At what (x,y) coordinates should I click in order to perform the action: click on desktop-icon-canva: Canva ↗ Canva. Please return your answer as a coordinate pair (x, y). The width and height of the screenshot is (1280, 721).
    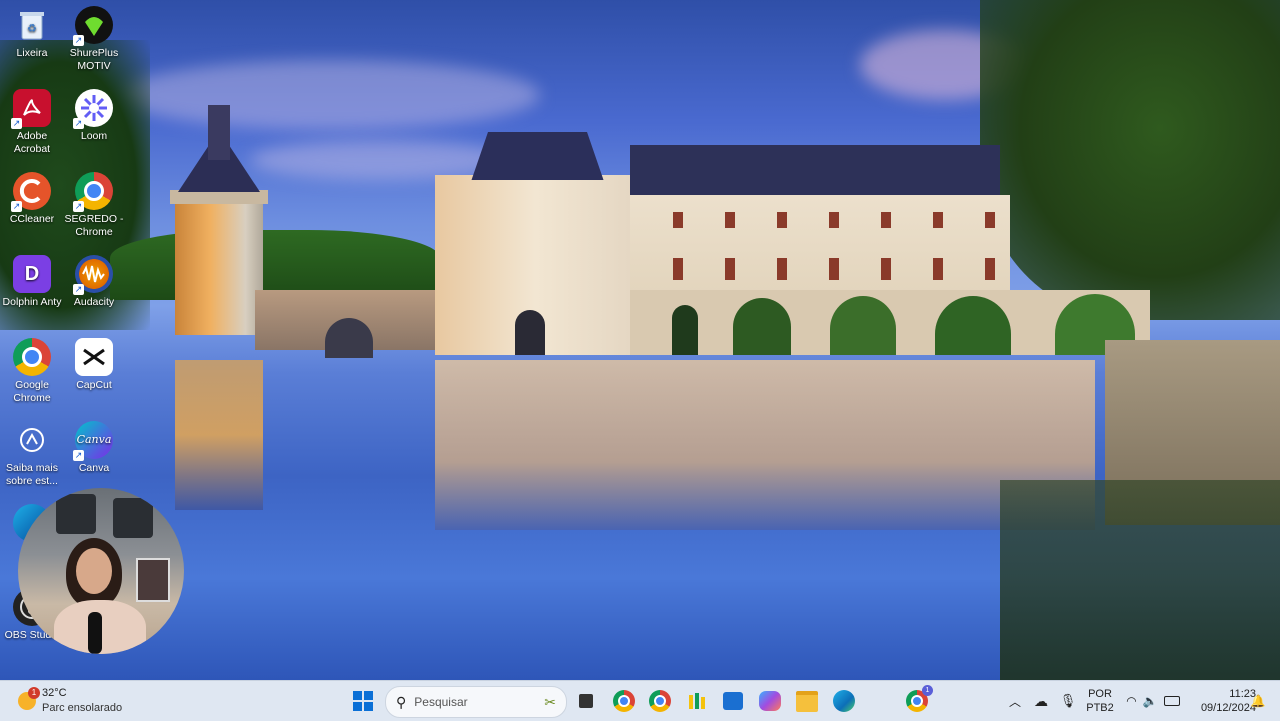
    Looking at the image, I should click on (94, 448).